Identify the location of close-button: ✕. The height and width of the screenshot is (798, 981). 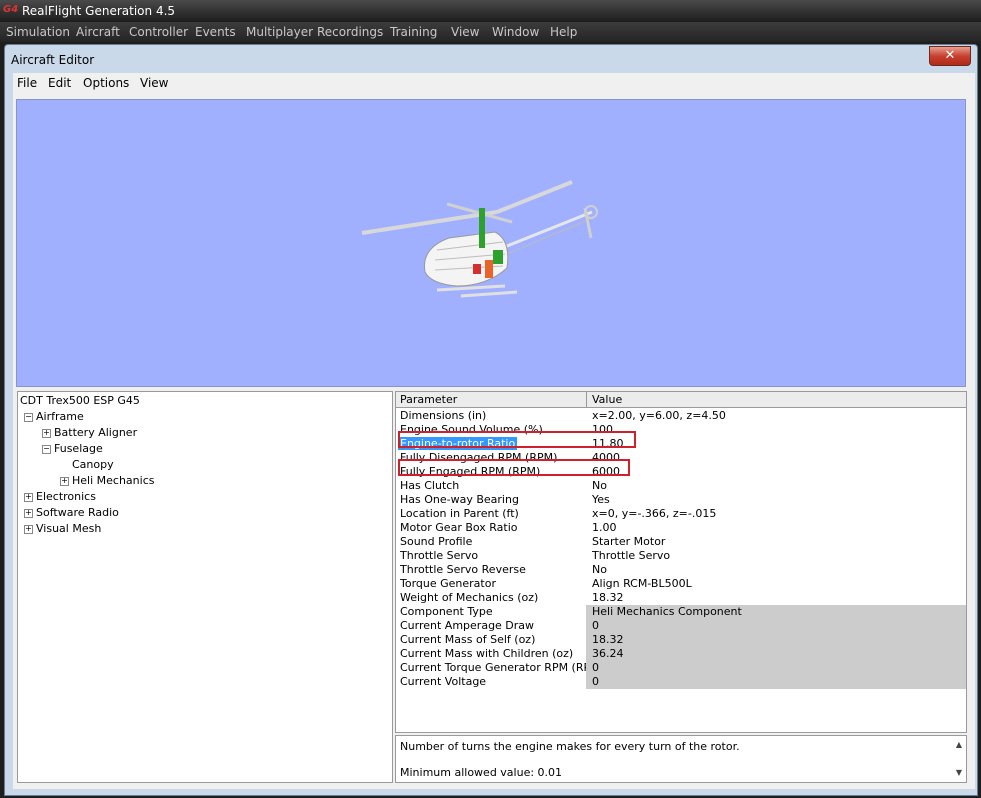
(950, 56).